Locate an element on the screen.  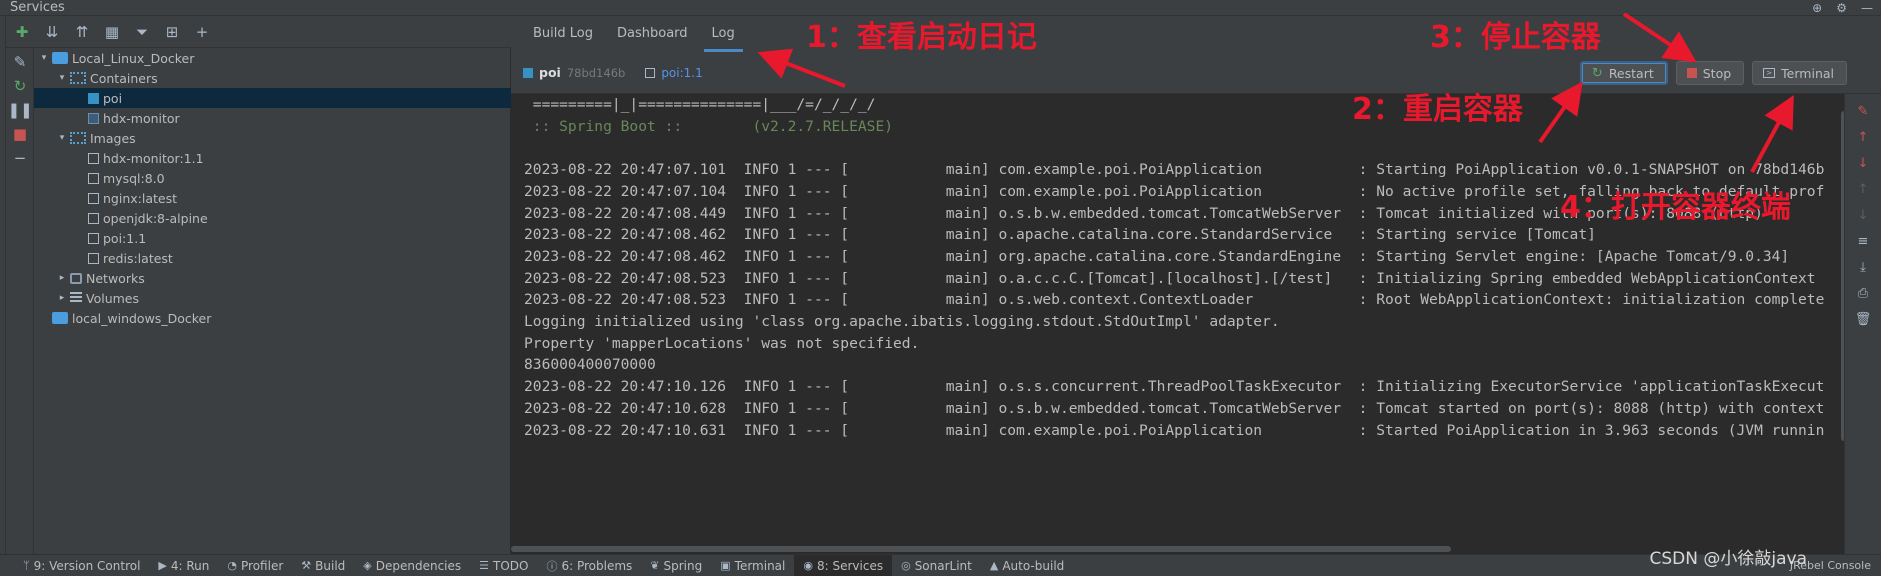
annotation-3: 3：停止容器 is located at coordinates (1515, 37).